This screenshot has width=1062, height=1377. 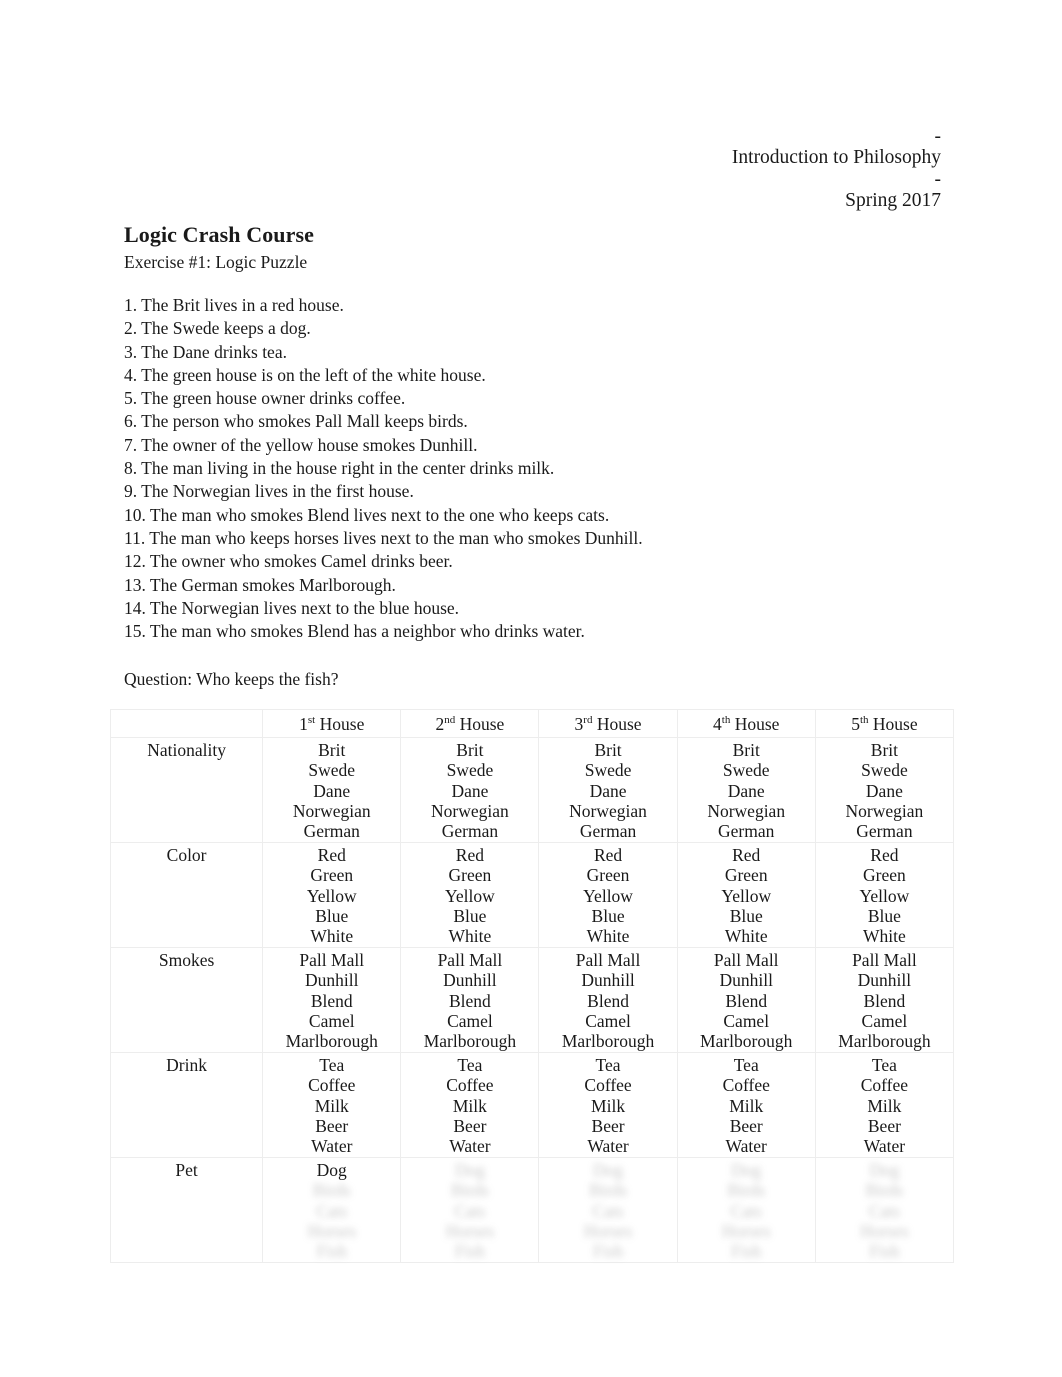 I want to click on option-item: Birds, so click(x=469, y=1190).